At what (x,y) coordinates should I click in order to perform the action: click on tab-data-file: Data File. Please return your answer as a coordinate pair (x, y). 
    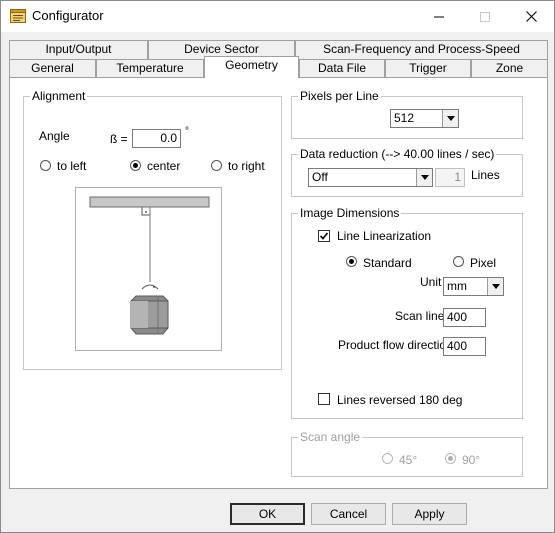
    Looking at the image, I should click on (342, 68).